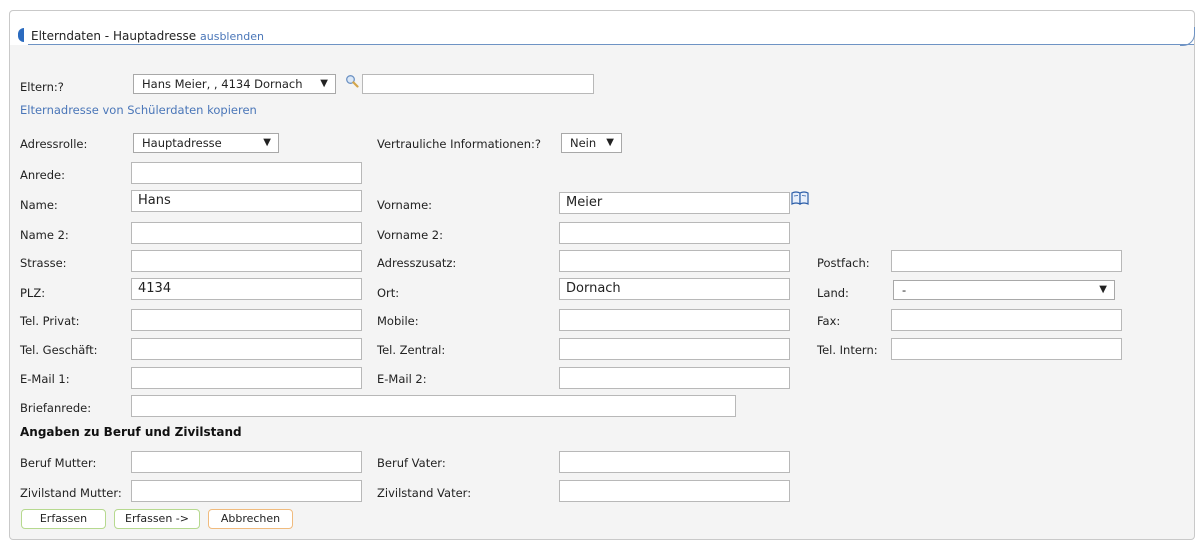  I want to click on tel-privat-input, so click(246, 320).